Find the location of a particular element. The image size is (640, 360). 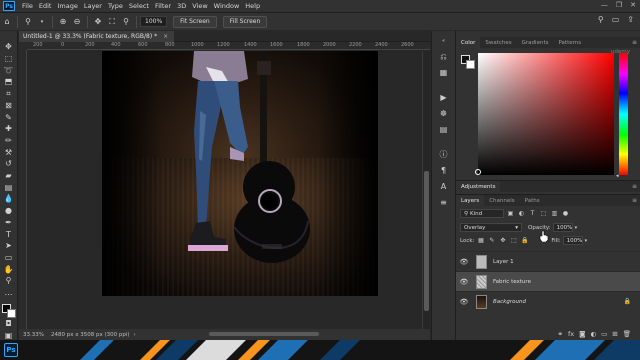

background-color-chip is located at coordinates (470, 64).